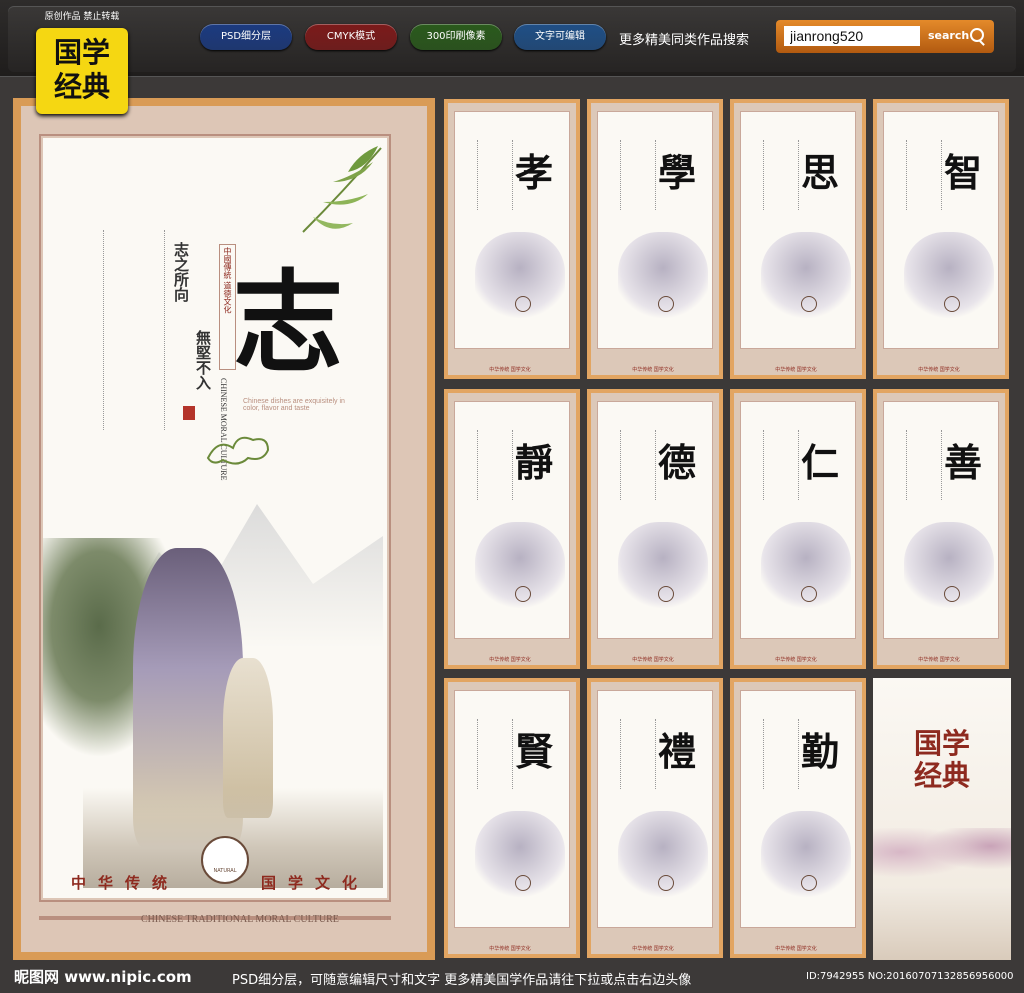  What do you see at coordinates (977, 35) in the screenshot?
I see `search-icon` at bounding box center [977, 35].